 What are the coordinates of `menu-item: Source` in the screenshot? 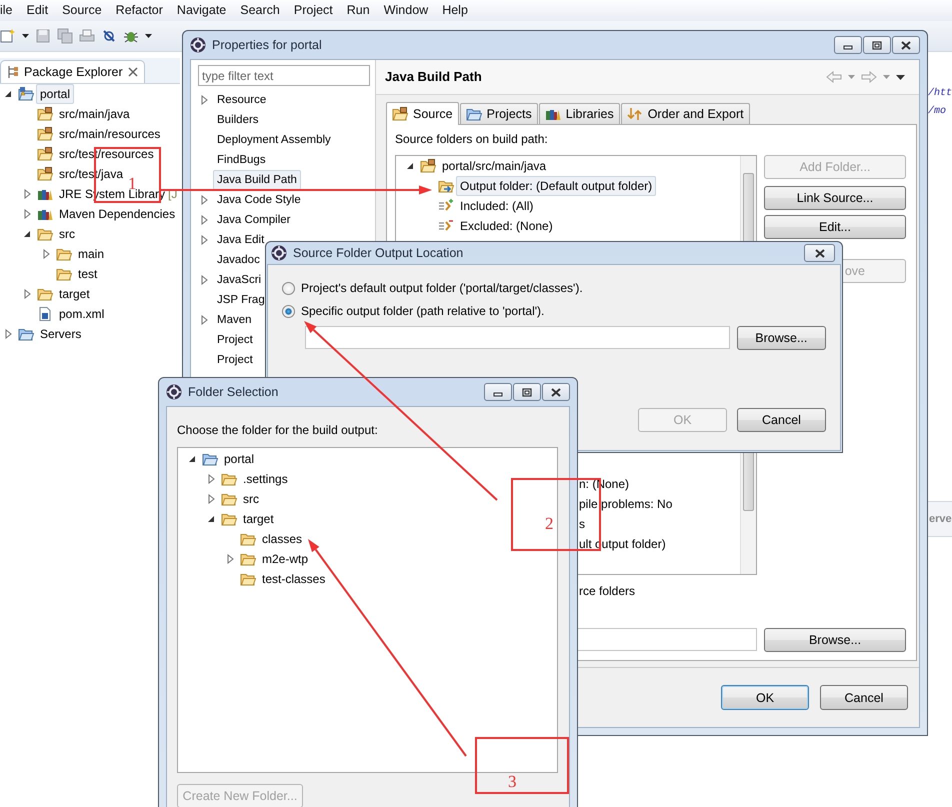 It's located at (82, 10).